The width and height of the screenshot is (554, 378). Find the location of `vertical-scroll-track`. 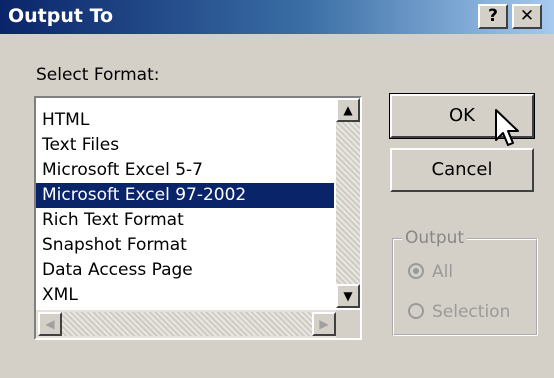

vertical-scroll-track is located at coordinates (348, 203).